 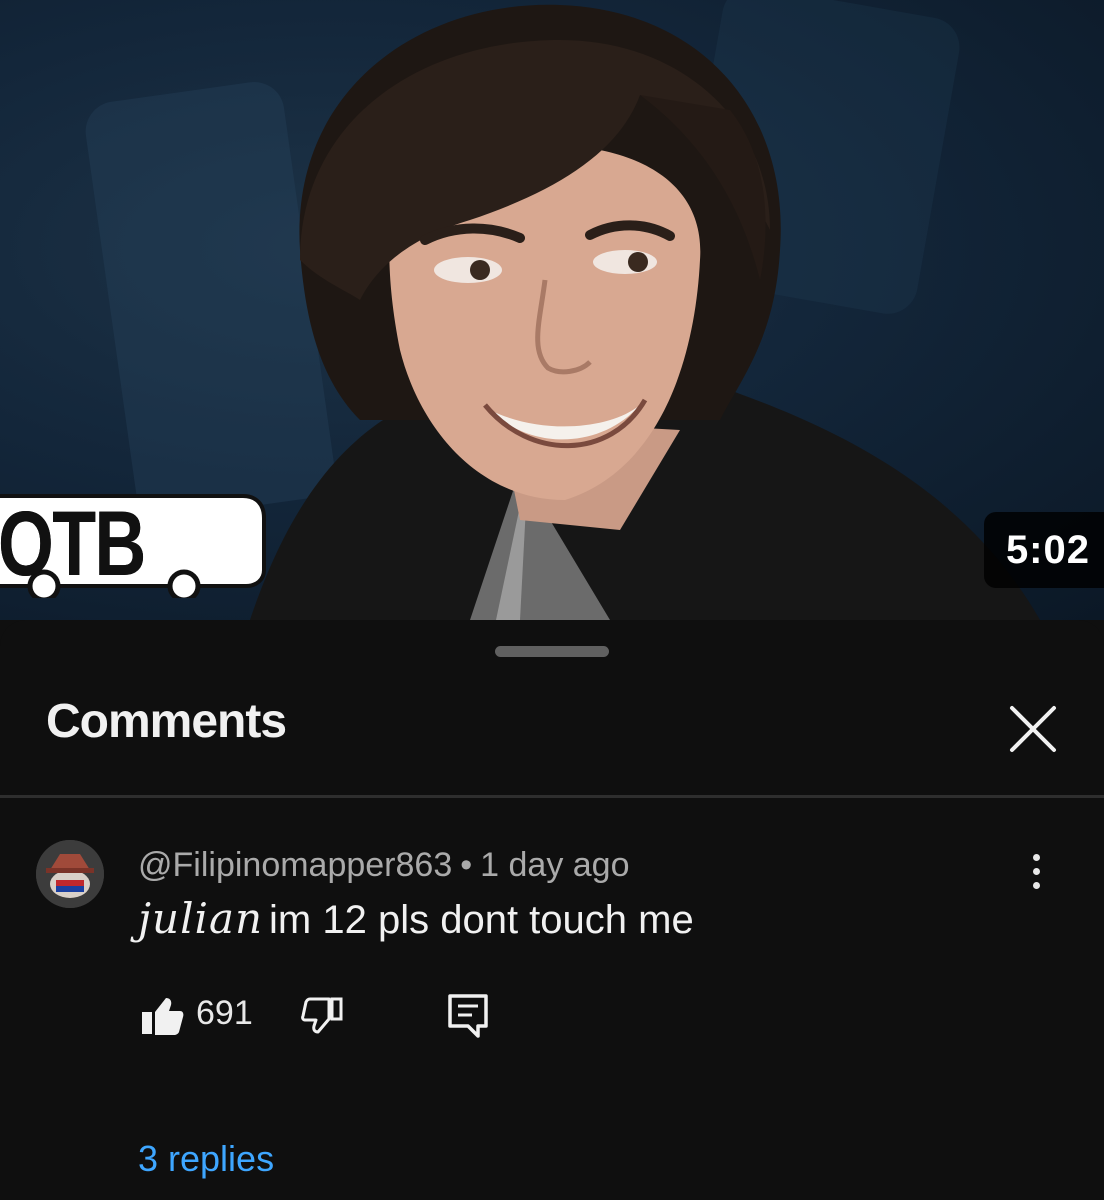 What do you see at coordinates (295, 865) in the screenshot?
I see `comment-author: @Filipinomapper863` at bounding box center [295, 865].